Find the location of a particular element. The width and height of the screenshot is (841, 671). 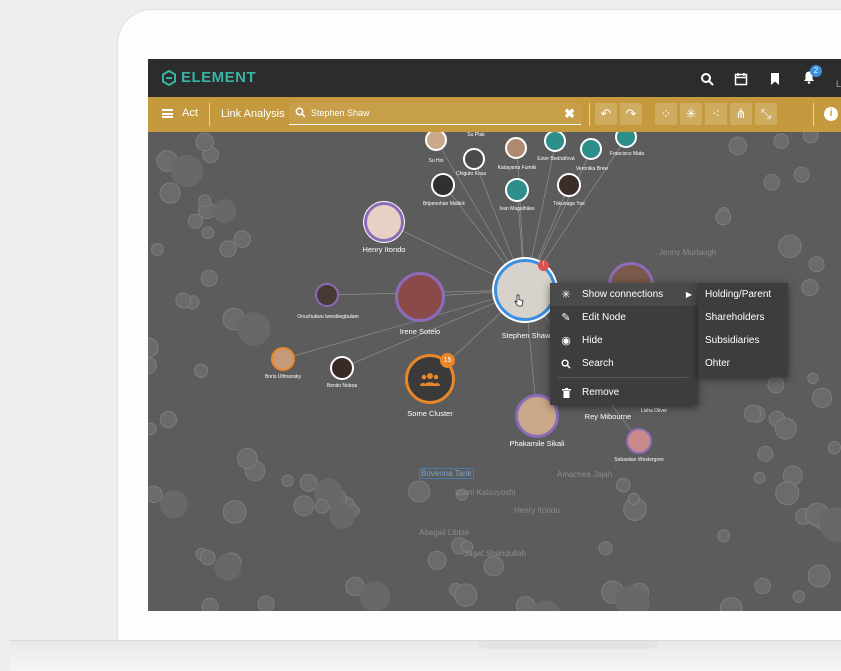

menu-item-label: Search is located at coordinates (598, 363).